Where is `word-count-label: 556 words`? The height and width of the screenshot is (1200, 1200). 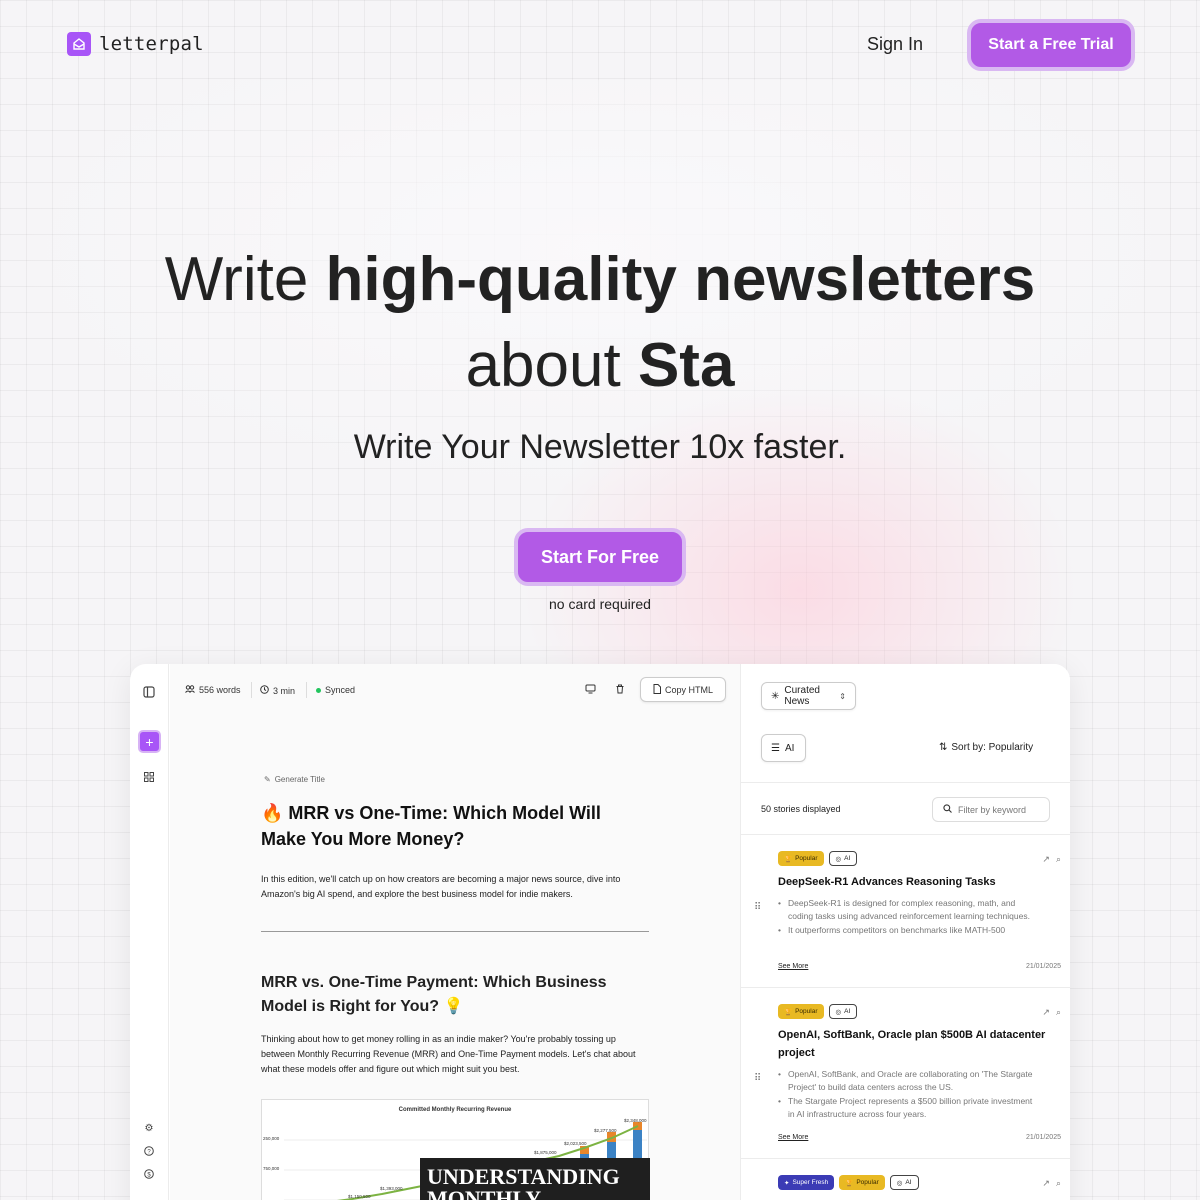
word-count-label: 556 words is located at coordinates (220, 690).